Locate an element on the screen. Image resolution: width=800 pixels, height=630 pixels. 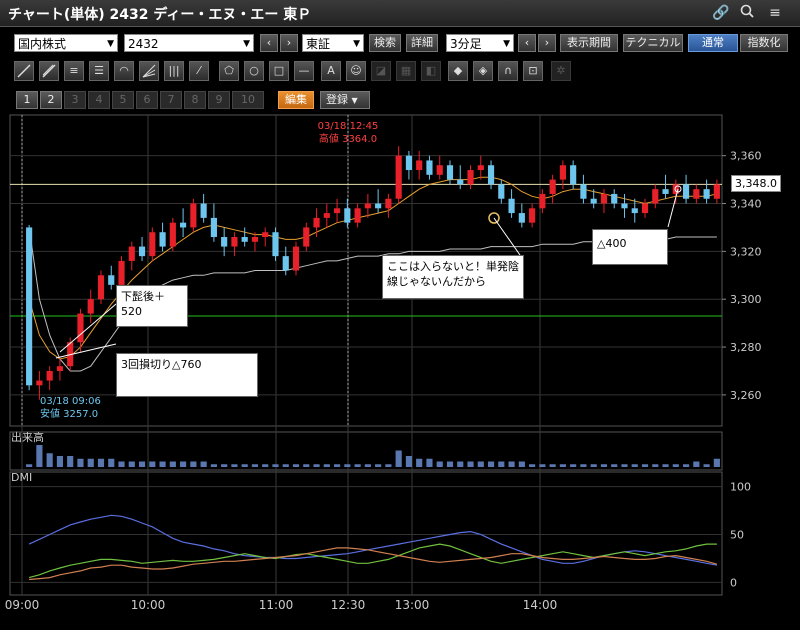
tool-16-icon: ▦ is located at coordinates (406, 71).